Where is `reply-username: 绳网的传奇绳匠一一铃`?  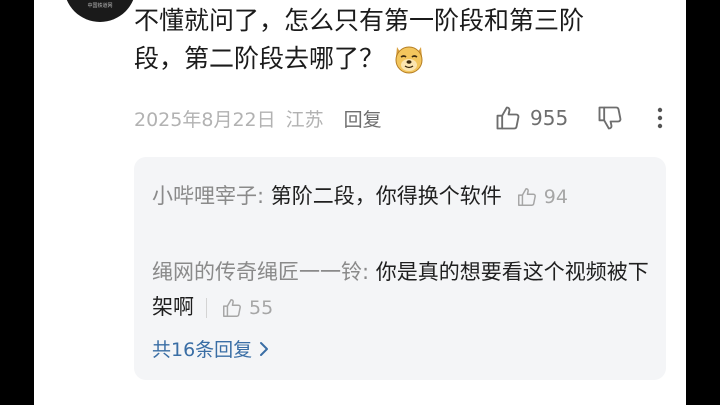 reply-username: 绳网的传奇绳匠一一铃 is located at coordinates (257, 272).